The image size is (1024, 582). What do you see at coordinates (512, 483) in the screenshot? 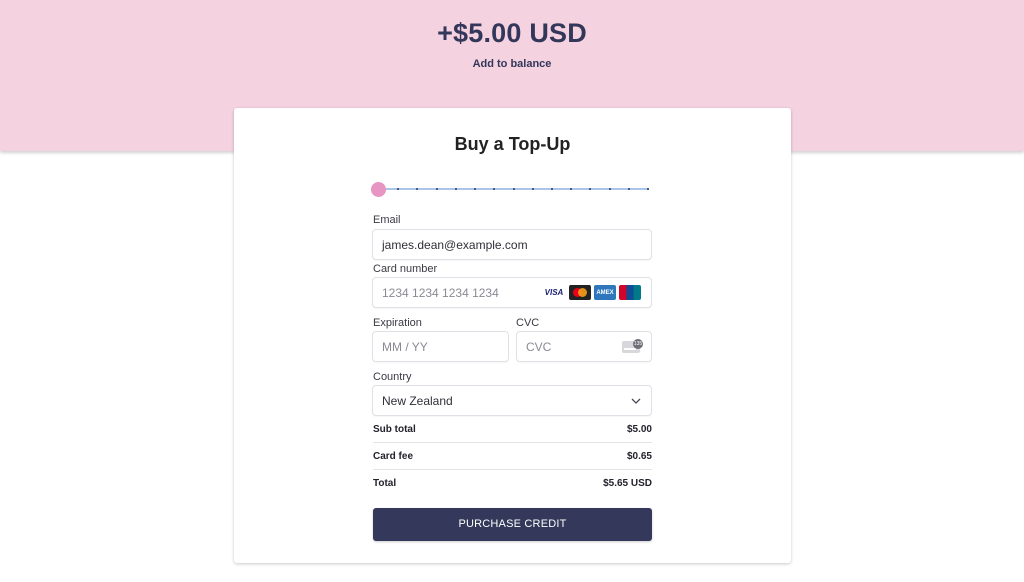
I see `total-row: Total $5.65 USD` at bounding box center [512, 483].